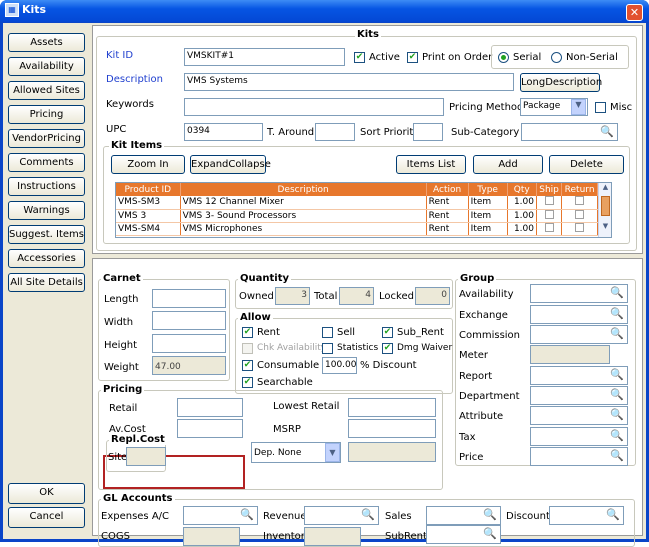 The image size is (649, 547). I want to click on grid-scrollbar: ▲ ▼, so click(604, 210).